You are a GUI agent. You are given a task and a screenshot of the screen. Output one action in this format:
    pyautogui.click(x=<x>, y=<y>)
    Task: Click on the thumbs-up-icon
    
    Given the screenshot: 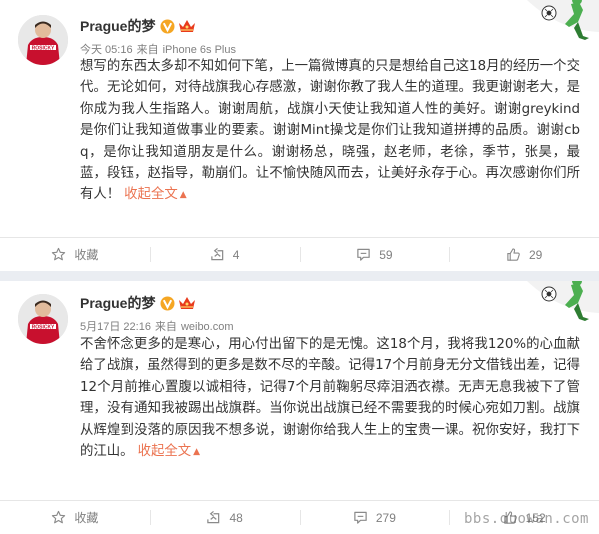 What is the action you would take?
    pyautogui.click(x=513, y=254)
    